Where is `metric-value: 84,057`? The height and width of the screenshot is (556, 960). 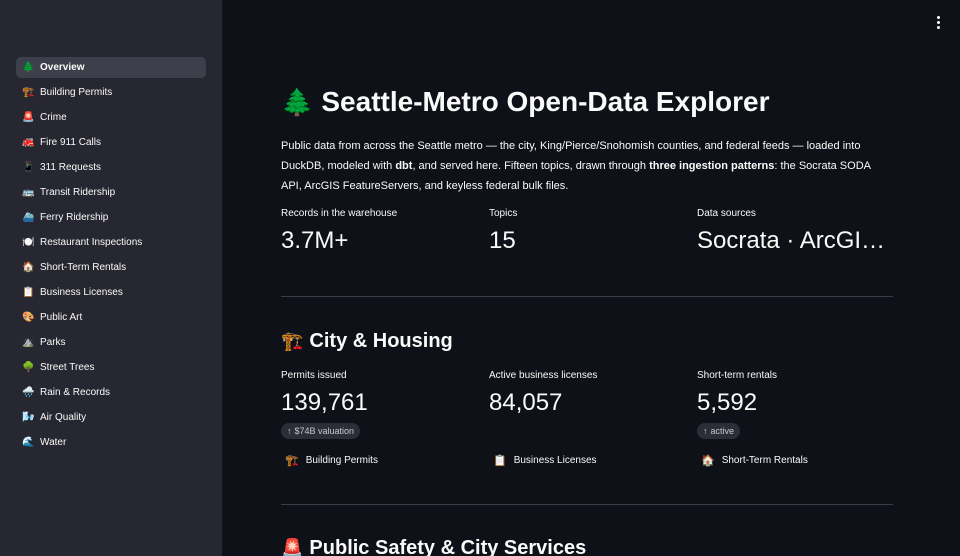 metric-value: 84,057 is located at coordinates (526, 402).